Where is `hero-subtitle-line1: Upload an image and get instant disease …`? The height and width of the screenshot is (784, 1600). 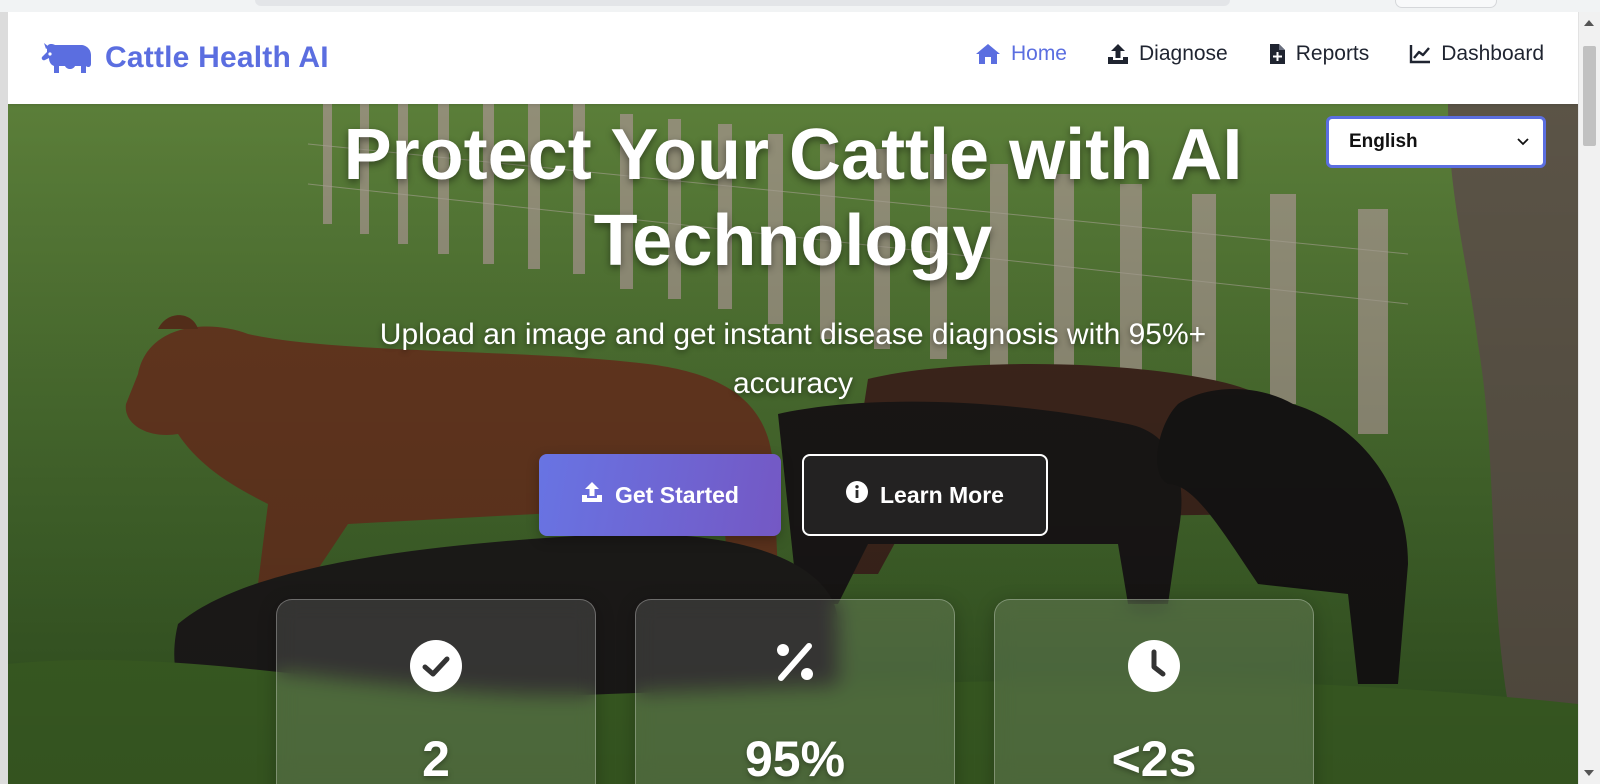 hero-subtitle-line1: Upload an image and get instant disease … is located at coordinates (793, 334).